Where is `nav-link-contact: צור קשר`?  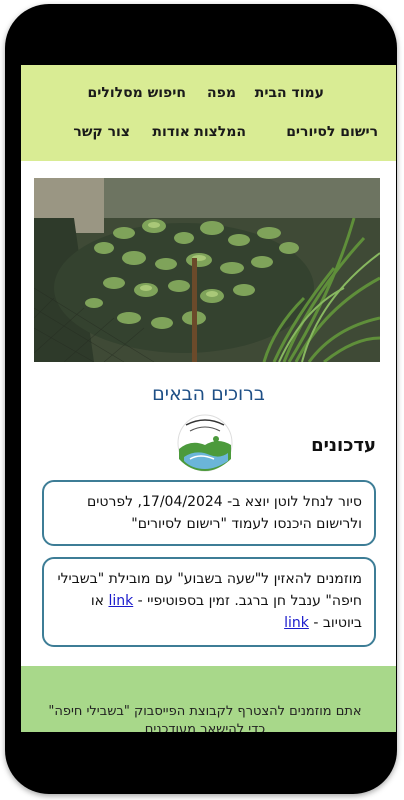 nav-link-contact: צור קשר is located at coordinates (101, 132).